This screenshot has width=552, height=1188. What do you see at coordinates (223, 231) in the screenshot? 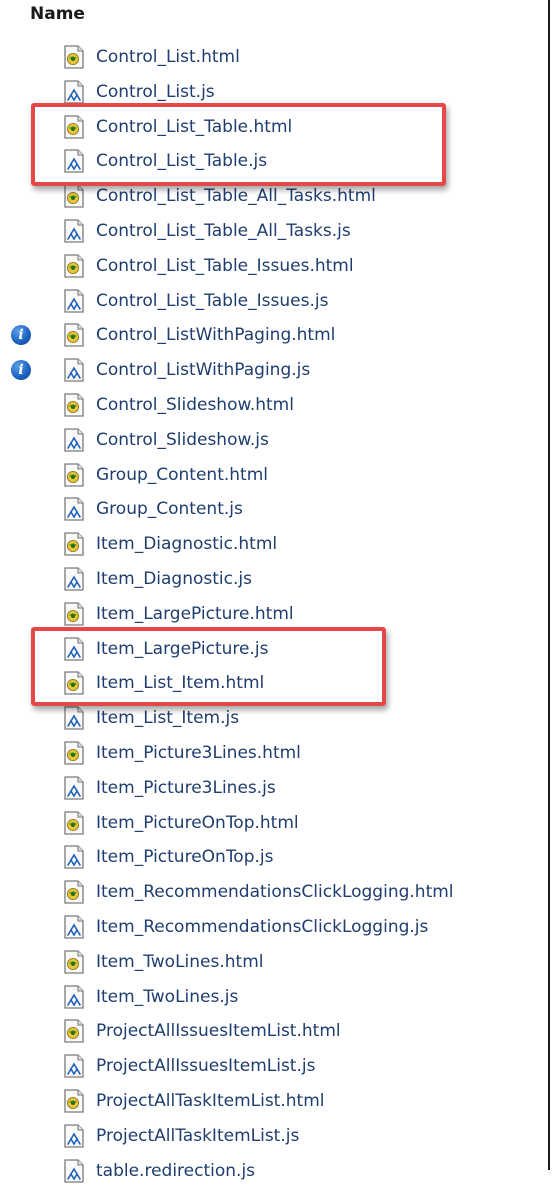
I see `file-name: Control_List_Table_All_Tasks.js` at bounding box center [223, 231].